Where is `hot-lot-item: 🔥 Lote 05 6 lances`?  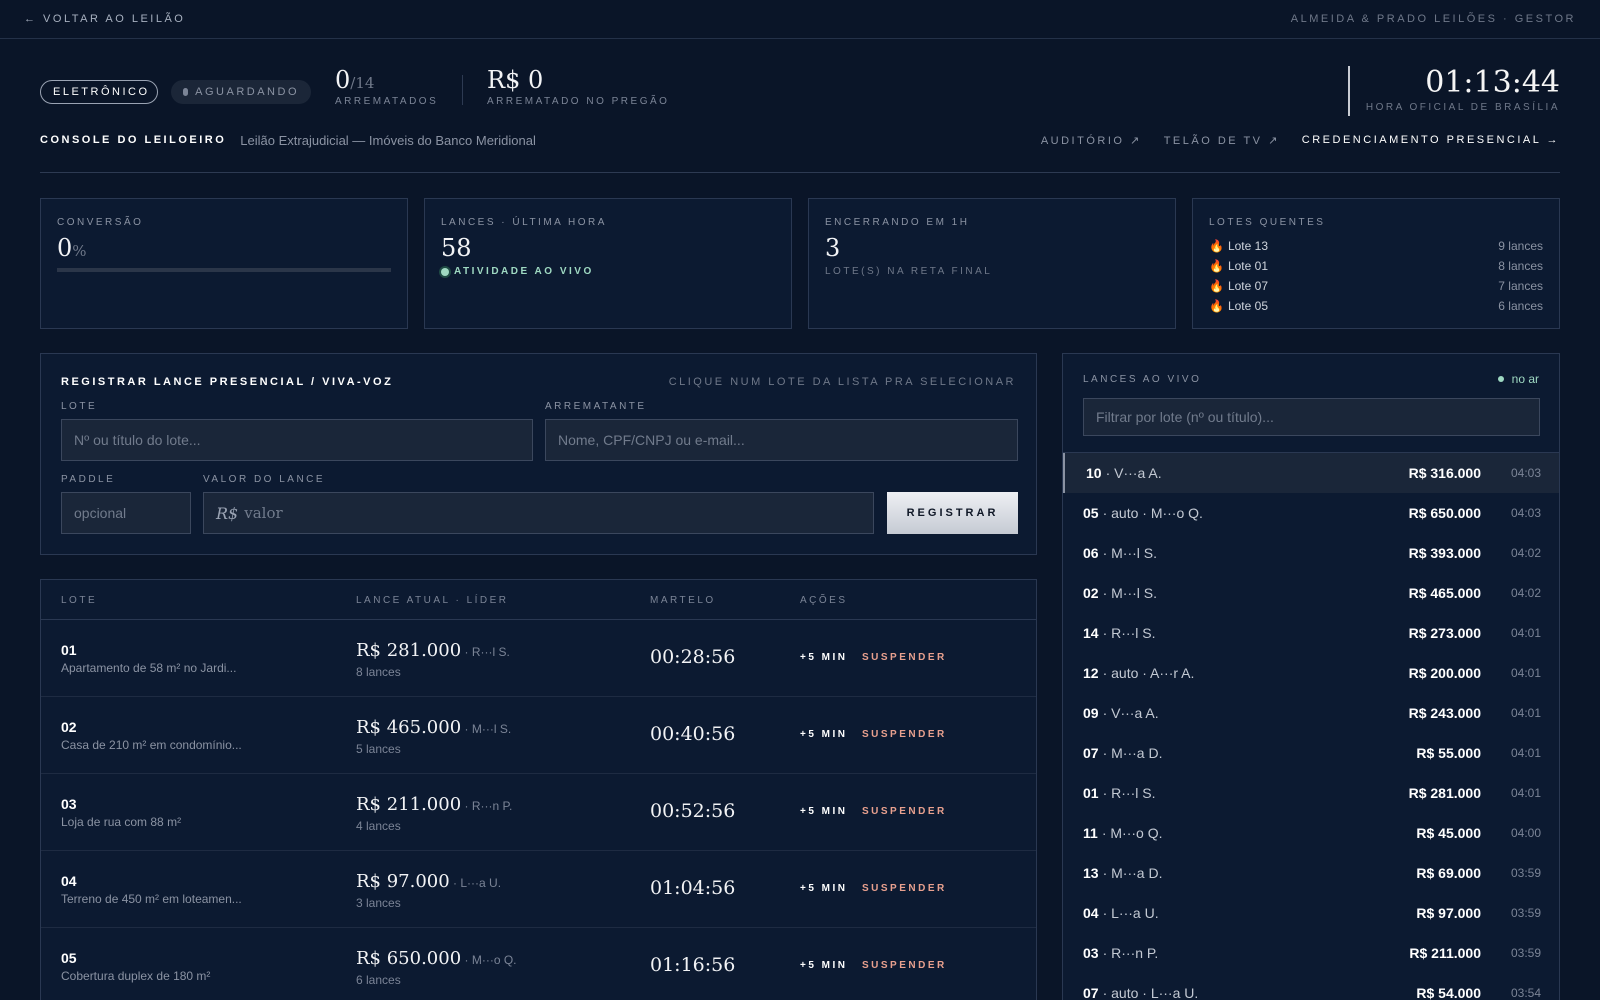 hot-lot-item: 🔥 Lote 05 6 lances is located at coordinates (1376, 306).